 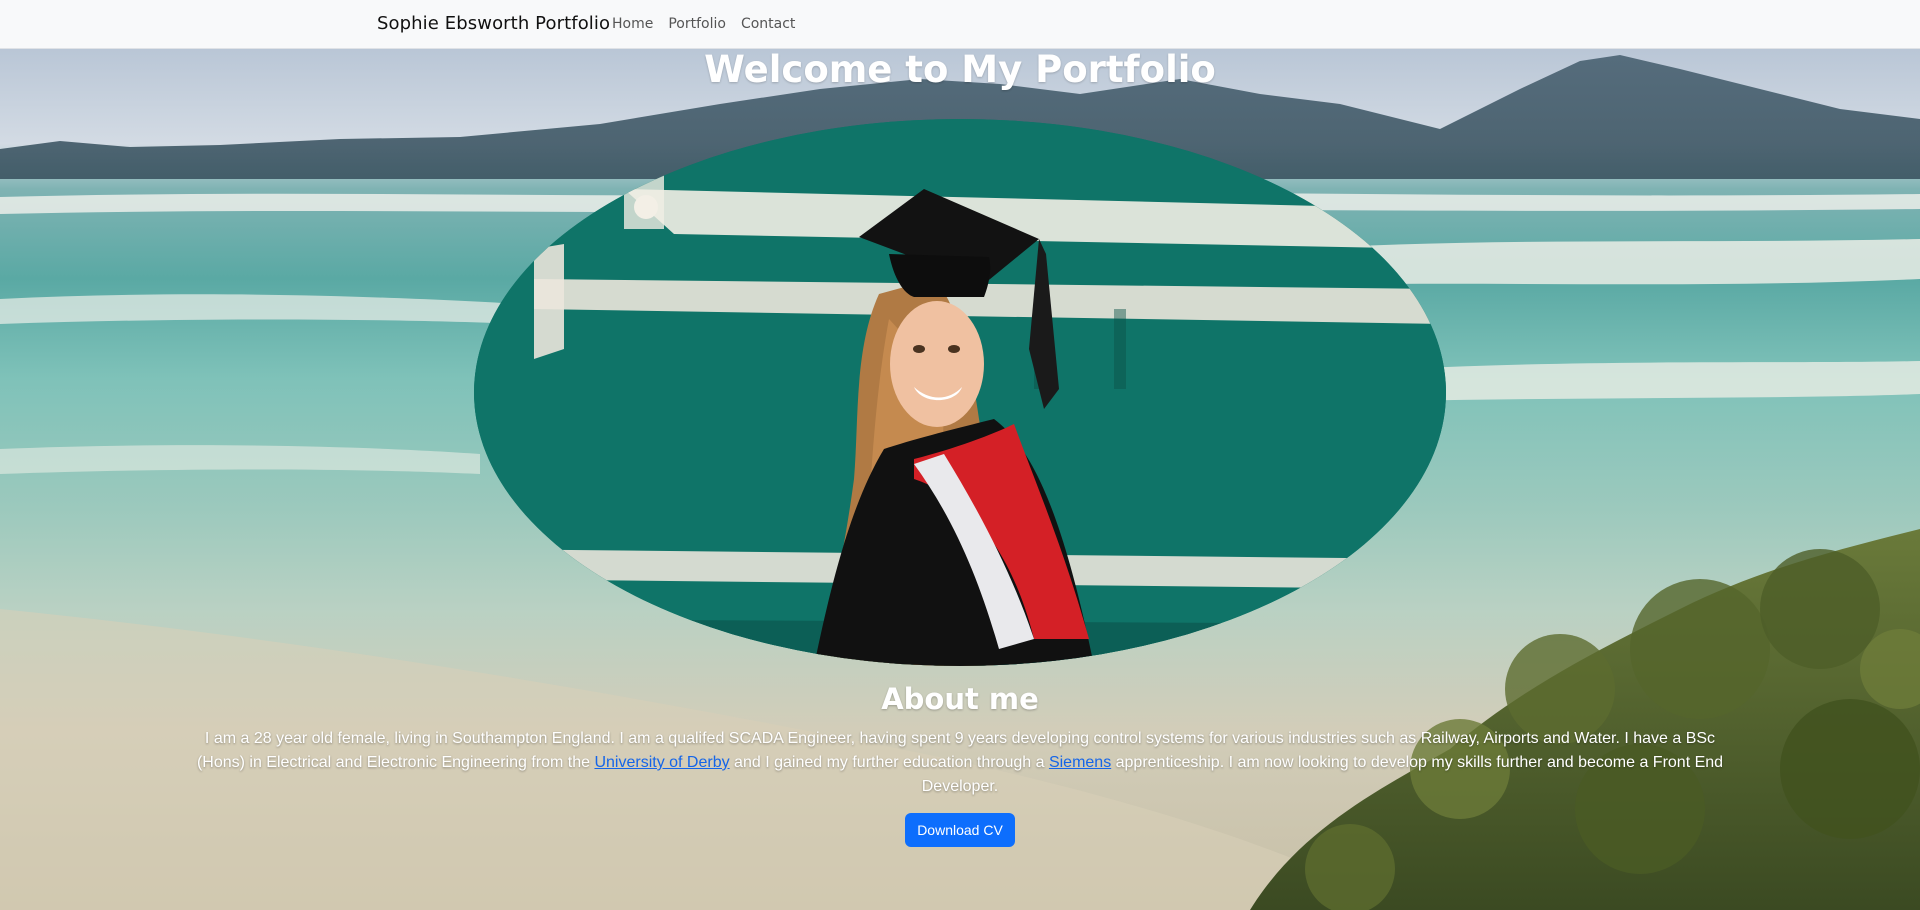 I want to click on nav-links: Home Portfolio Contact, so click(x=711, y=24).